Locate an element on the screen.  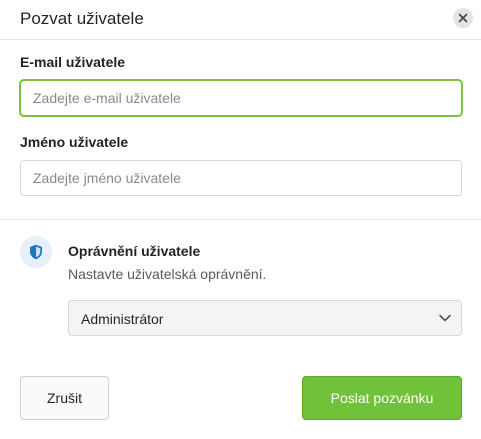
permissions-description: Nastavte uživatelská oprávnění. is located at coordinates (167, 274).